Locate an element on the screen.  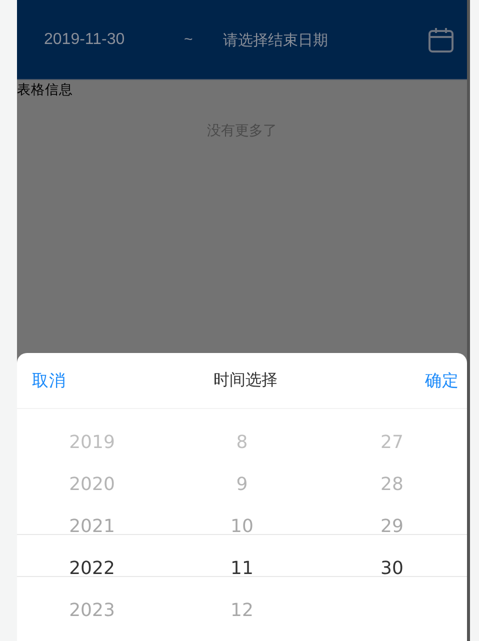
picker-option: 12 is located at coordinates (242, 610).